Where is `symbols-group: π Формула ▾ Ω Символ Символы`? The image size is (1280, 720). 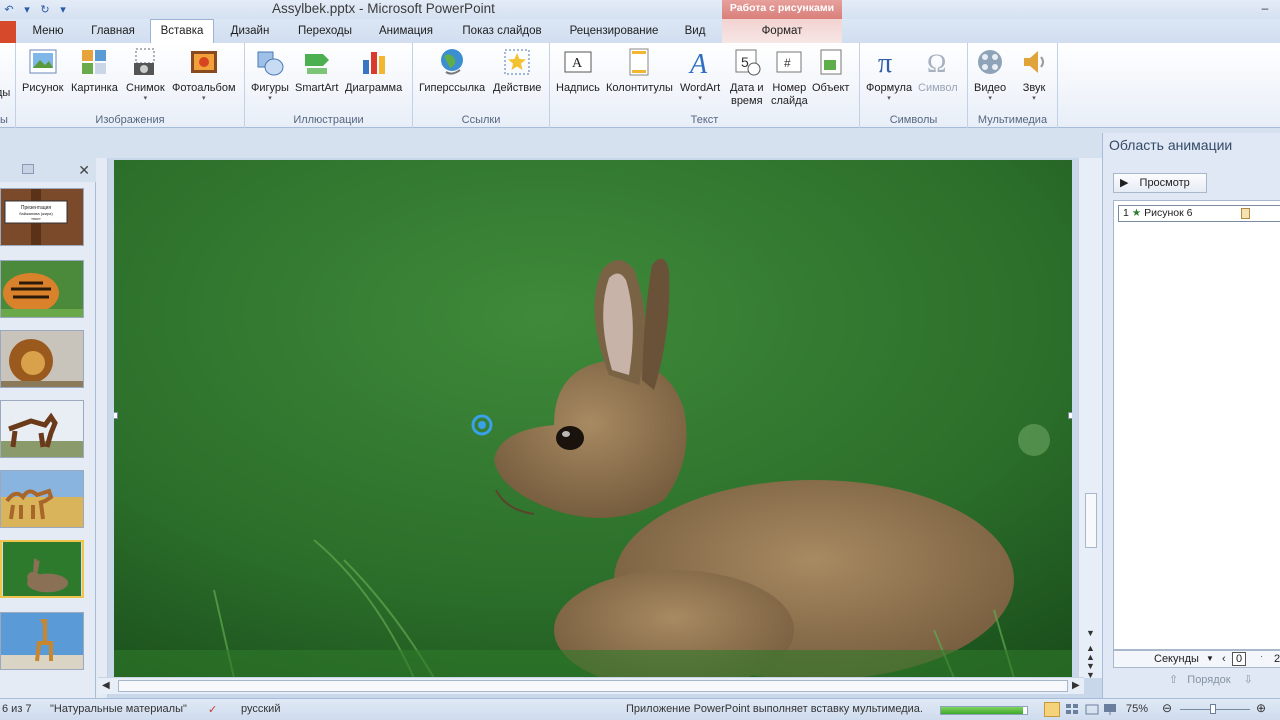 symbols-group: π Формула ▾ Ω Символ Символы is located at coordinates (914, 85).